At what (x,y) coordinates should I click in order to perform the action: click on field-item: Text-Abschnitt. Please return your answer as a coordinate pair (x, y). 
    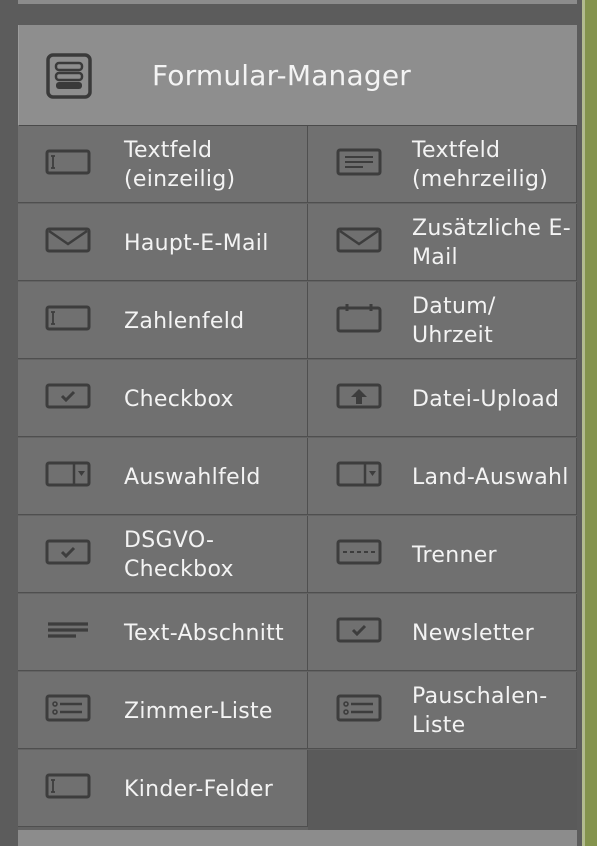
    Looking at the image, I should click on (163, 632).